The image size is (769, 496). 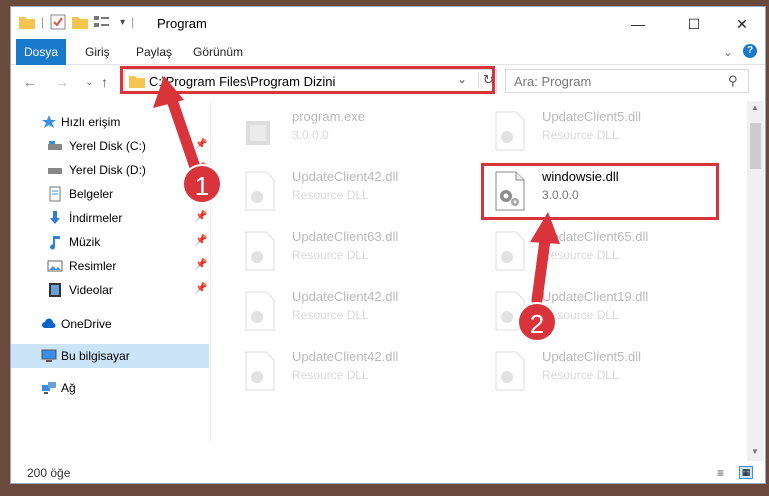 I want to click on sidebar-item-music: Müzik 📌, so click(x=110, y=242).